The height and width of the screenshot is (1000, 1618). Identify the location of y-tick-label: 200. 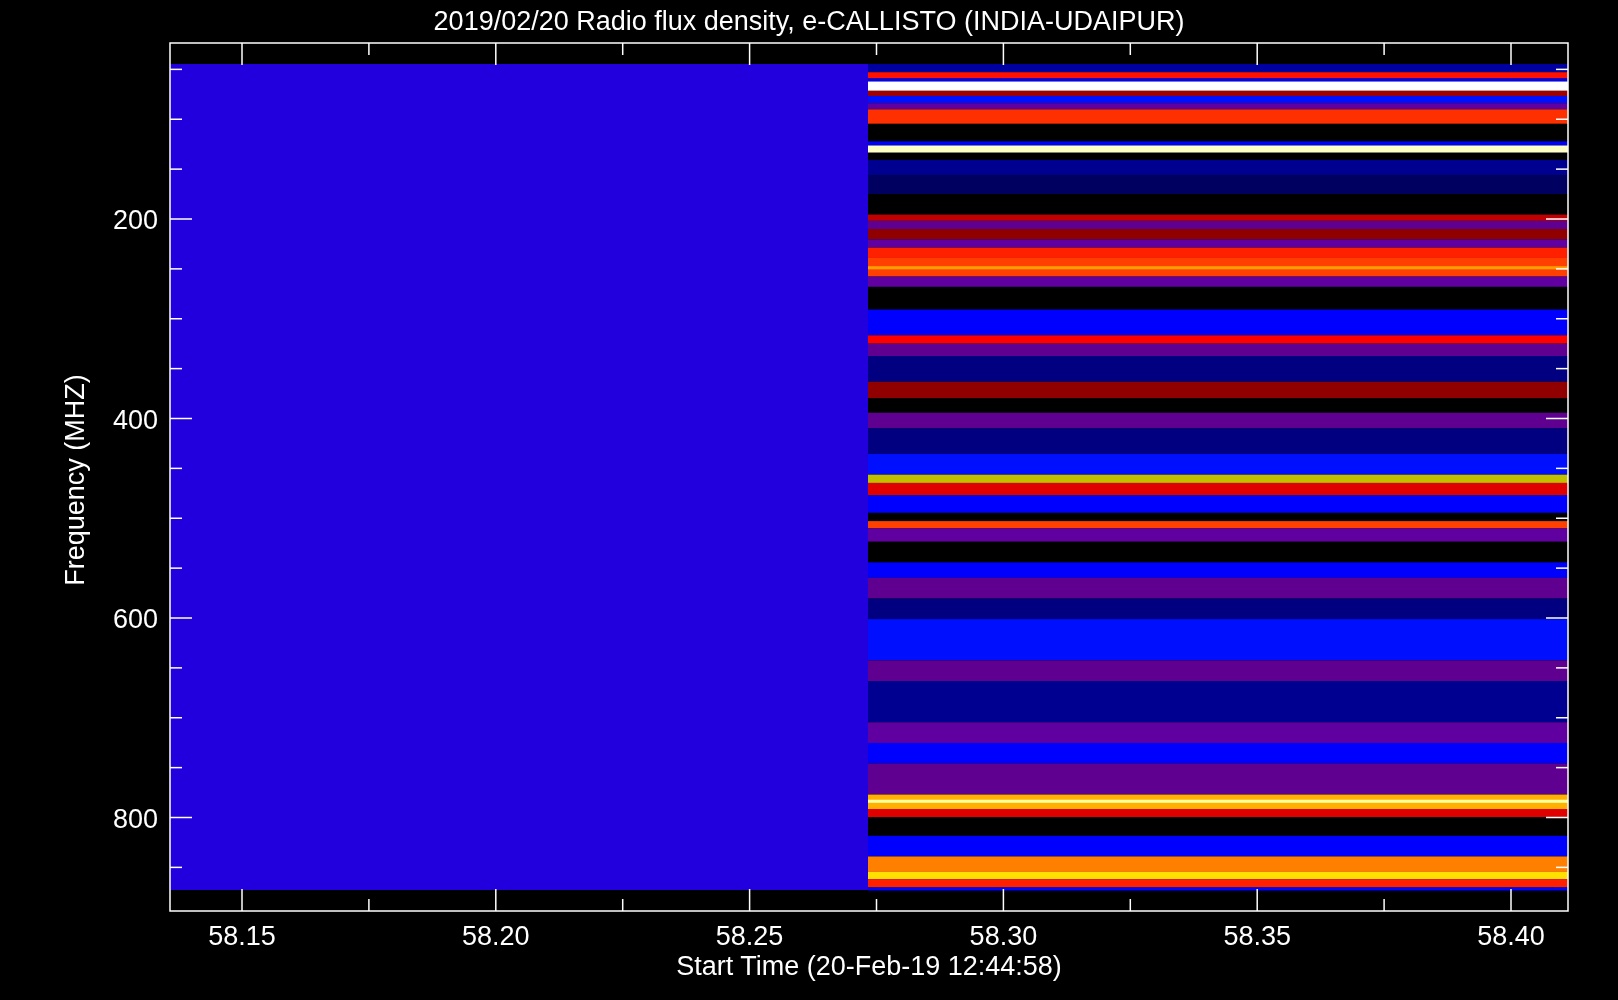
(135, 220).